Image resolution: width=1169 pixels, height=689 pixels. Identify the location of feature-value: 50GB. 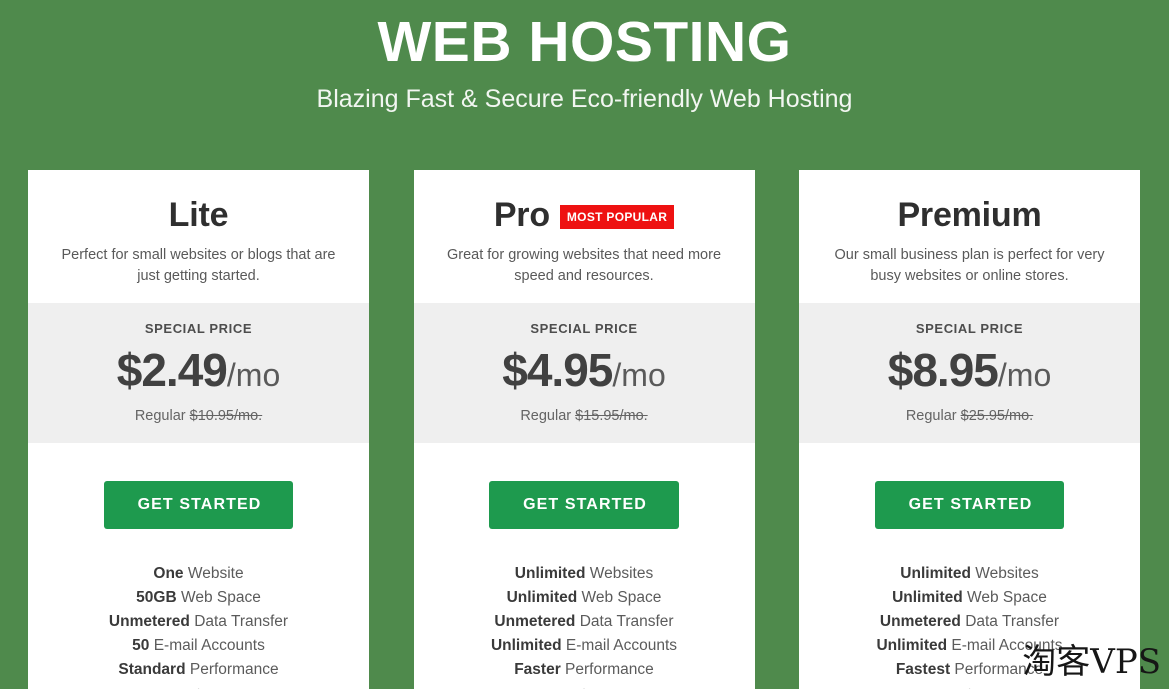
(156, 597).